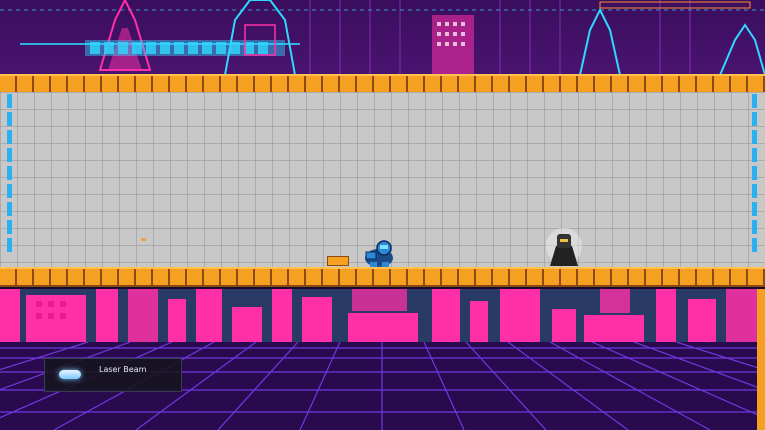 The image size is (765, 430). Describe the element at coordinates (761, 359) in the screenshot. I see `right-edge-pillar` at that location.